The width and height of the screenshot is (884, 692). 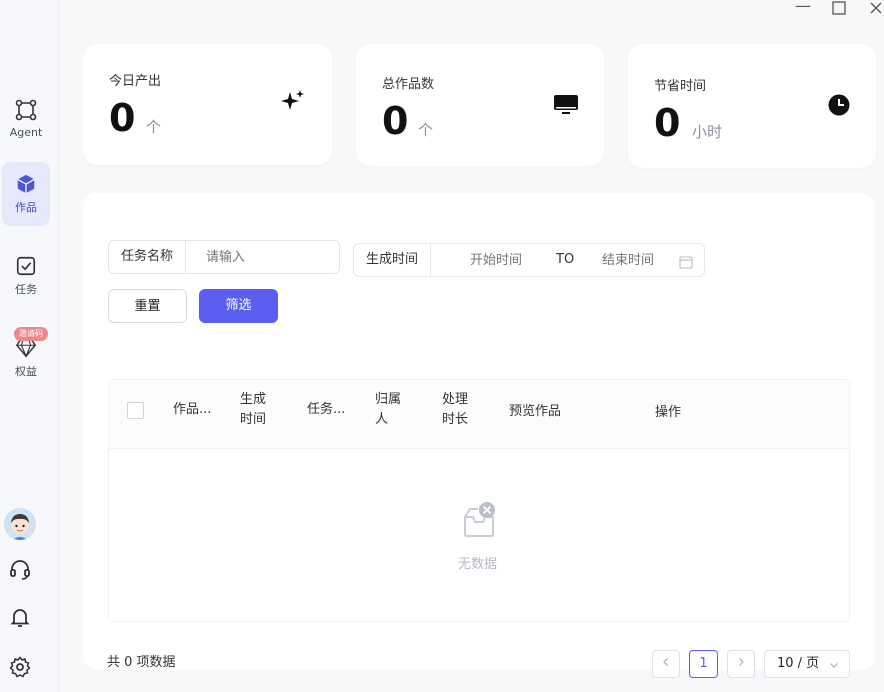 I want to click on created-time-filter: 生成时间 TO, so click(x=529, y=260).